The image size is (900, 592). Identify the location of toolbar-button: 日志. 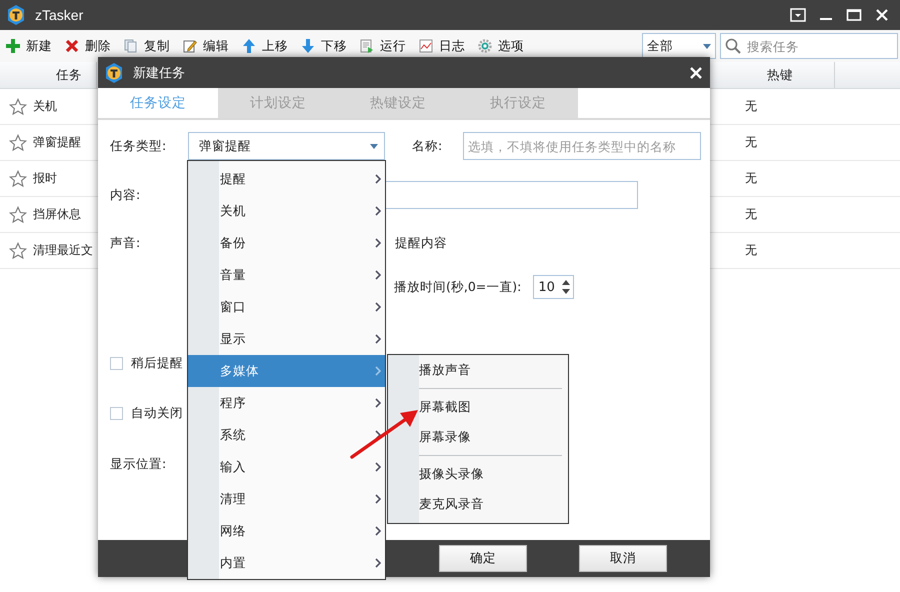
(442, 46).